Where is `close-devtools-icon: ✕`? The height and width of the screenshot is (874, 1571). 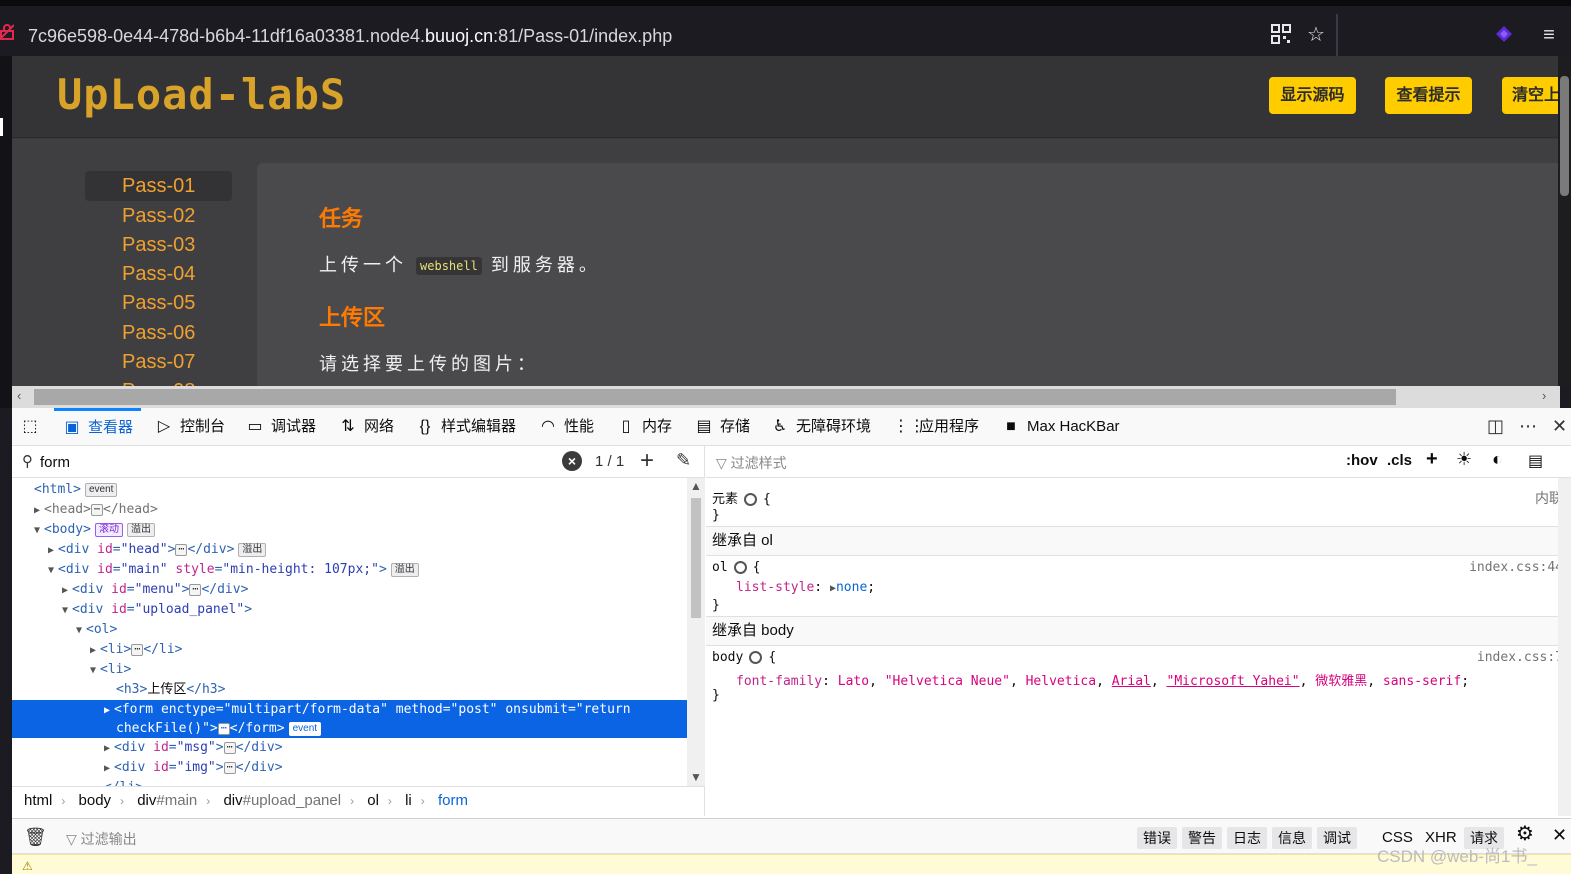 close-devtools-icon: ✕ is located at coordinates (1559, 426).